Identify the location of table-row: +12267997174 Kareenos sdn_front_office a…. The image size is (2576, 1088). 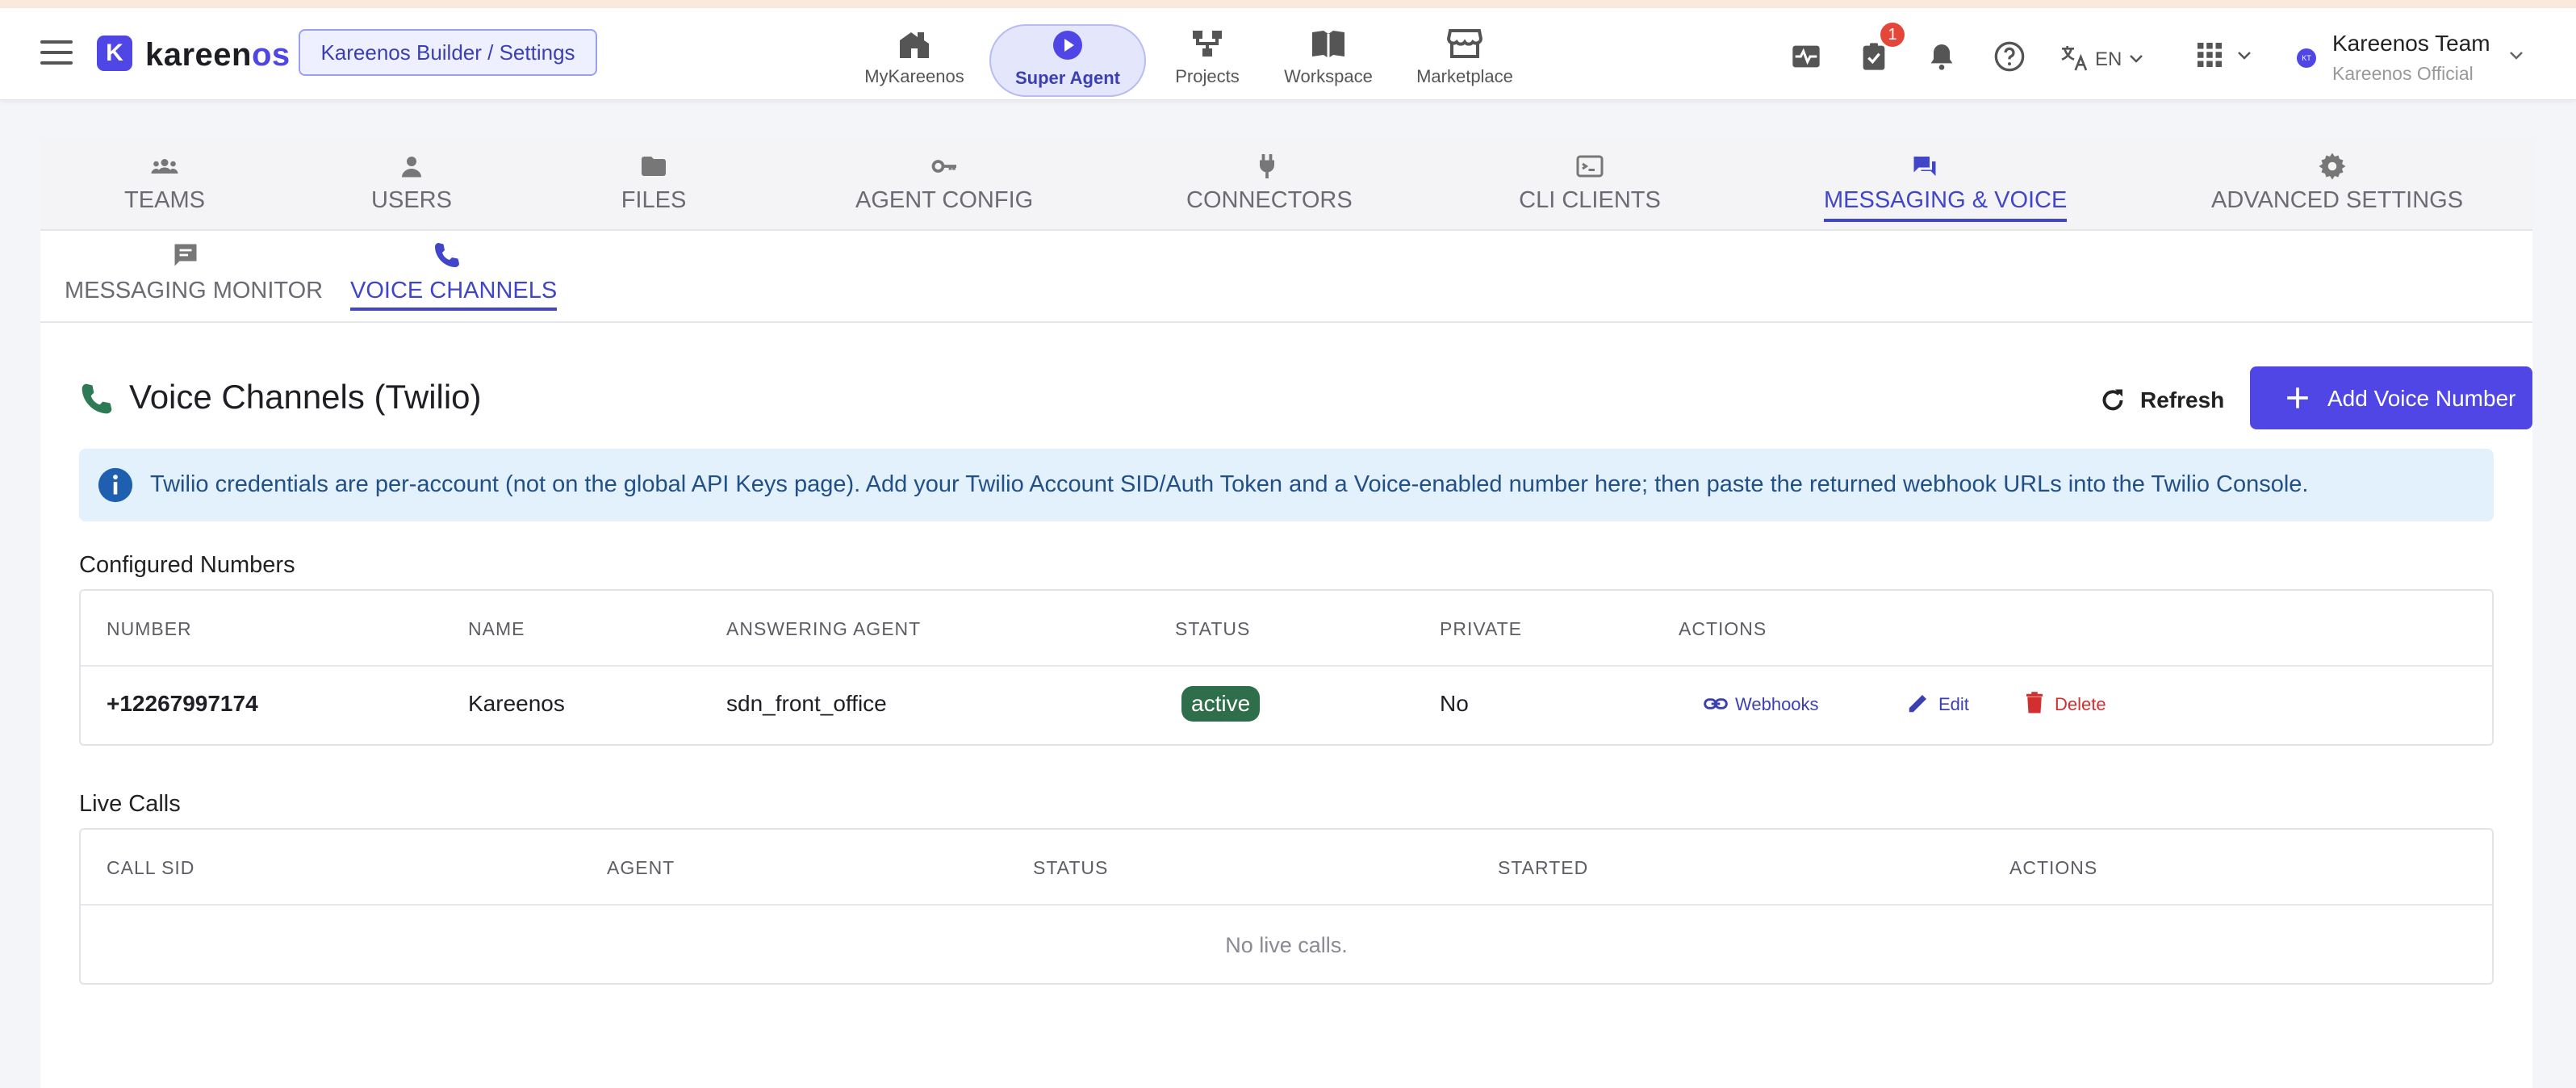
(1286, 705).